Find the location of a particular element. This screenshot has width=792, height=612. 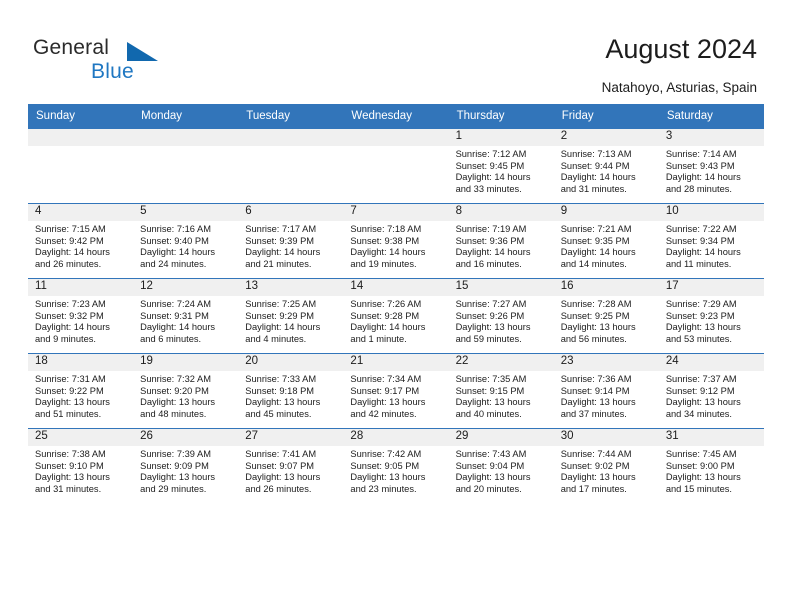

daylight-duration-line2: and 31 minutes. is located at coordinates (593, 188).